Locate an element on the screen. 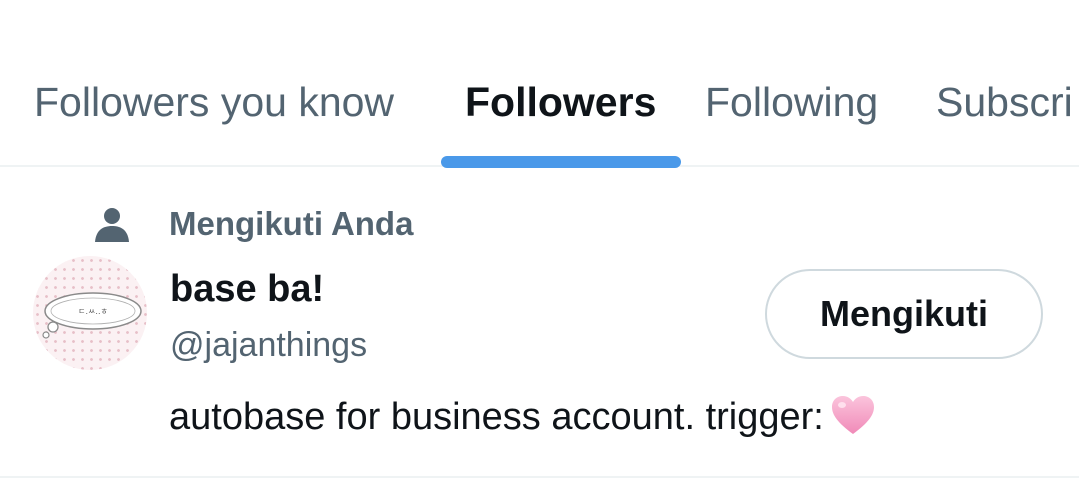  avatar: ㄷ.ㅆ..ㅎ is located at coordinates (90, 313).